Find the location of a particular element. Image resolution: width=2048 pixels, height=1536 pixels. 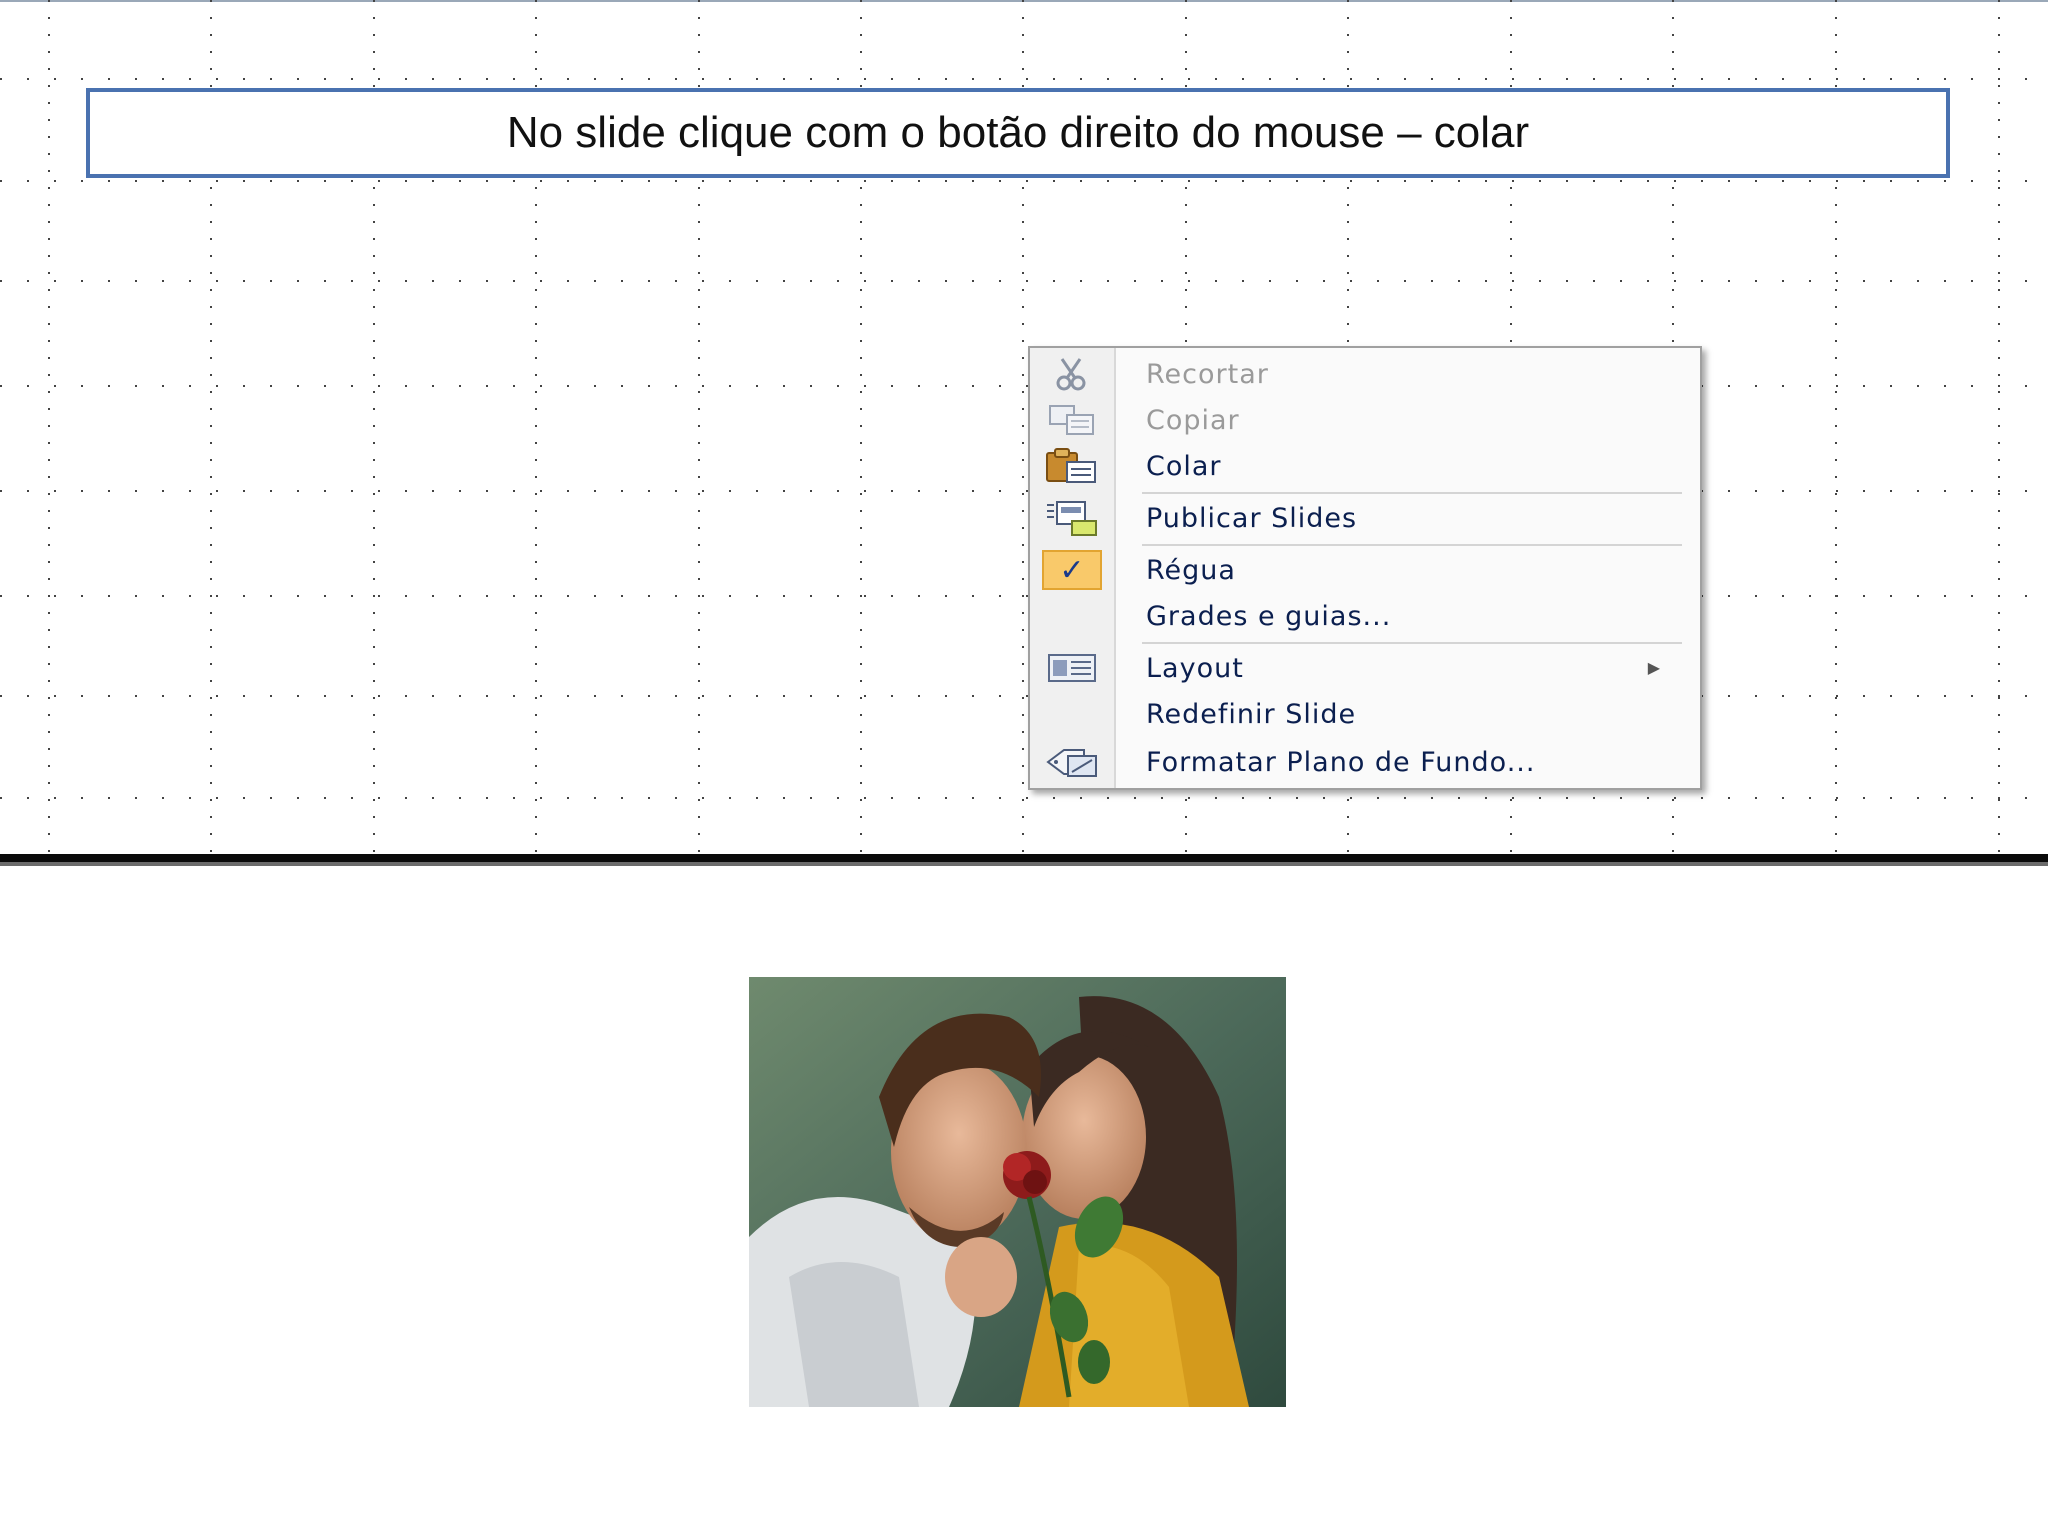

menu-label-publicar-slides: Publicar Slides is located at coordinates (1252, 518).